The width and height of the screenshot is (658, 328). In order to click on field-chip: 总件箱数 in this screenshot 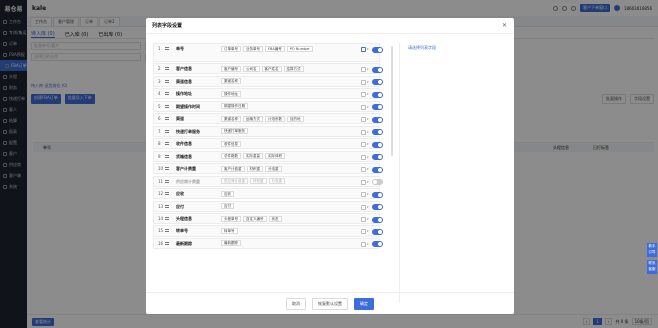, I will do `click(231, 156)`.